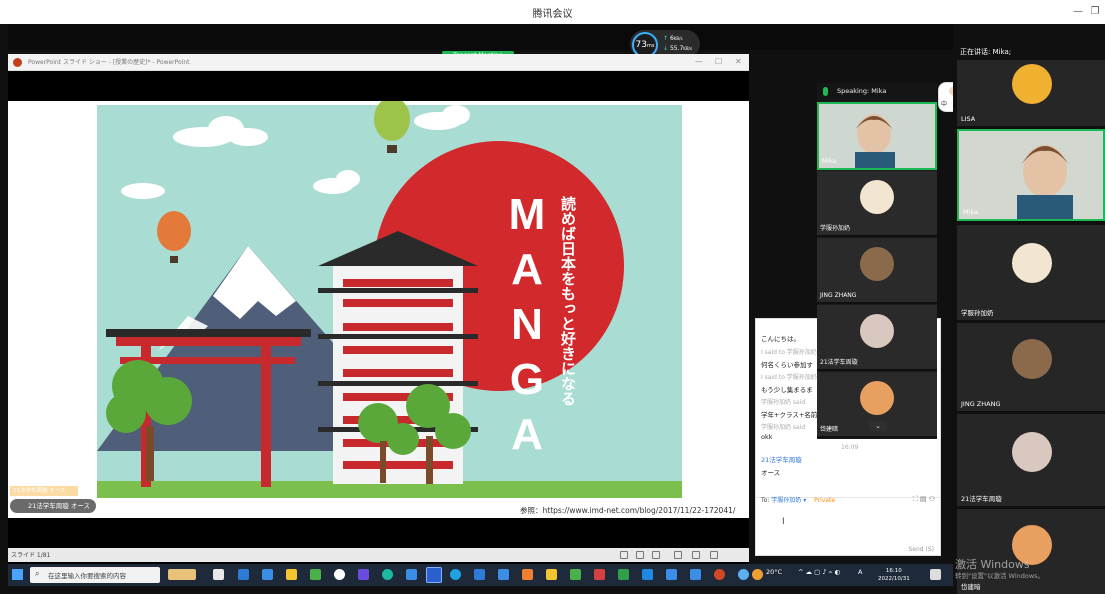 The image size is (1105, 594). What do you see at coordinates (17, 574) in the screenshot?
I see `windows-start-icon` at bounding box center [17, 574].